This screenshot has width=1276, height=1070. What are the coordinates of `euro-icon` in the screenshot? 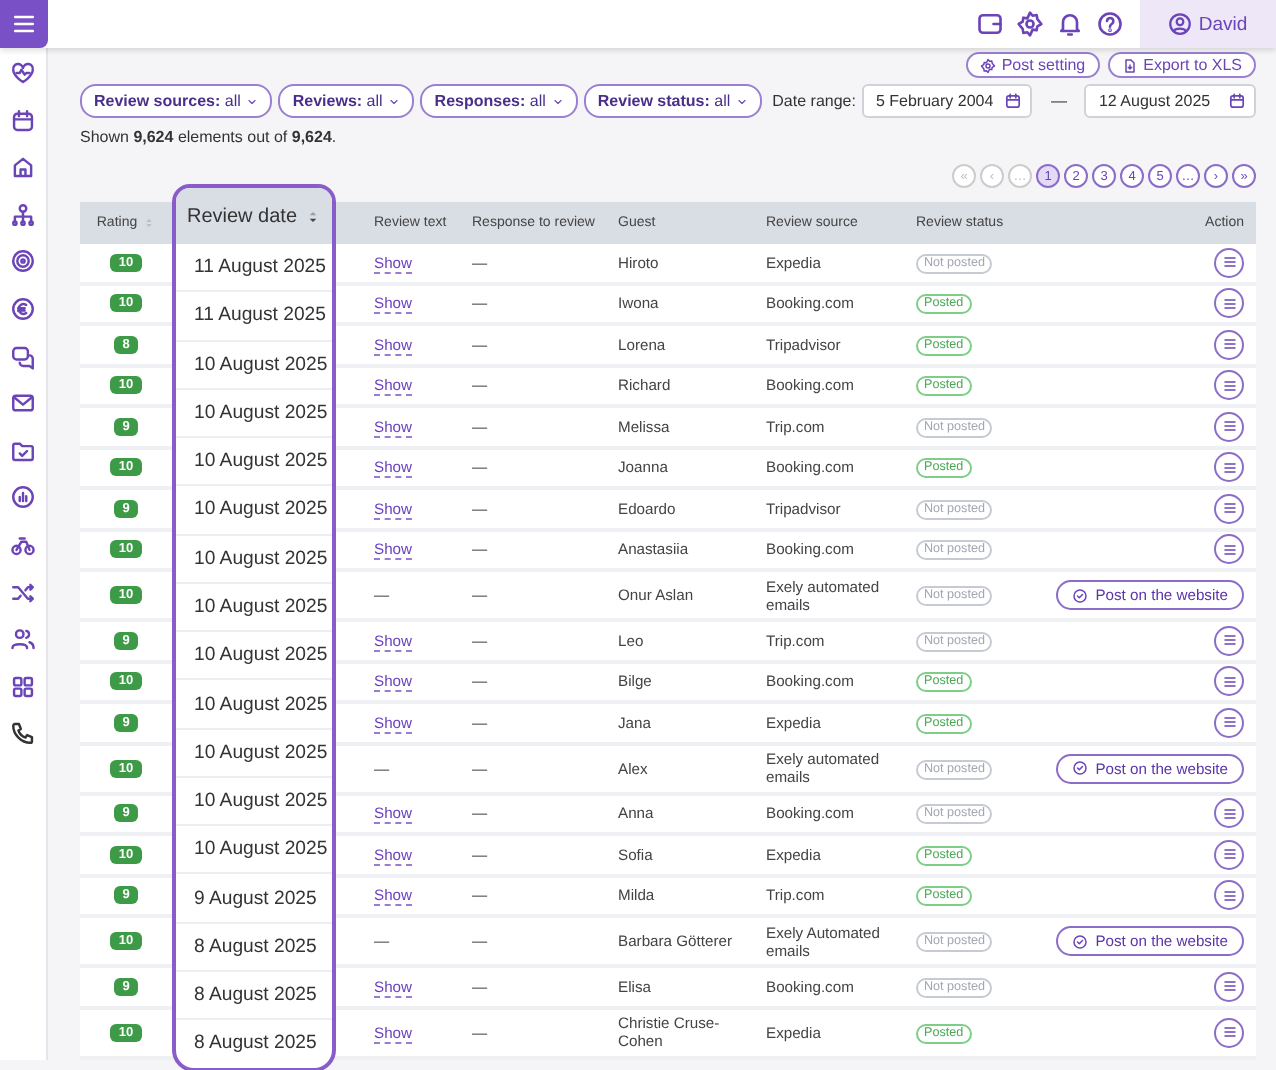 It's located at (23, 308).